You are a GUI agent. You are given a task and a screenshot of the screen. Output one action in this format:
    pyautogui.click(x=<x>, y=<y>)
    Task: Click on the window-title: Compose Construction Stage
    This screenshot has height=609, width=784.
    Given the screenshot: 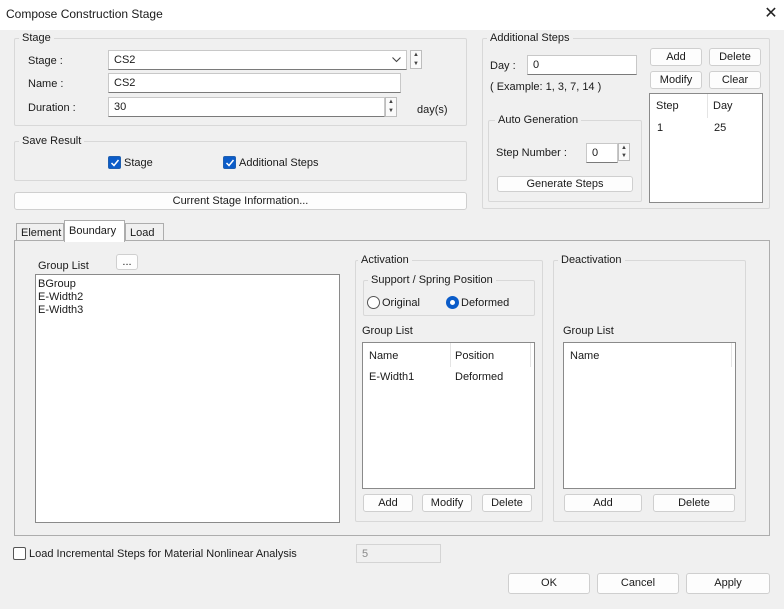 What is the action you would take?
    pyautogui.click(x=84, y=14)
    